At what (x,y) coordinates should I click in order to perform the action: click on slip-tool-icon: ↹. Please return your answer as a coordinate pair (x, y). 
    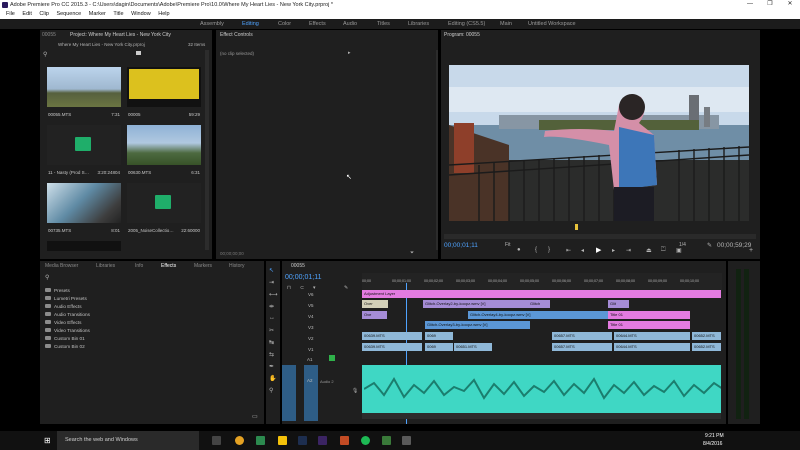
    Looking at the image, I should click on (271, 342).